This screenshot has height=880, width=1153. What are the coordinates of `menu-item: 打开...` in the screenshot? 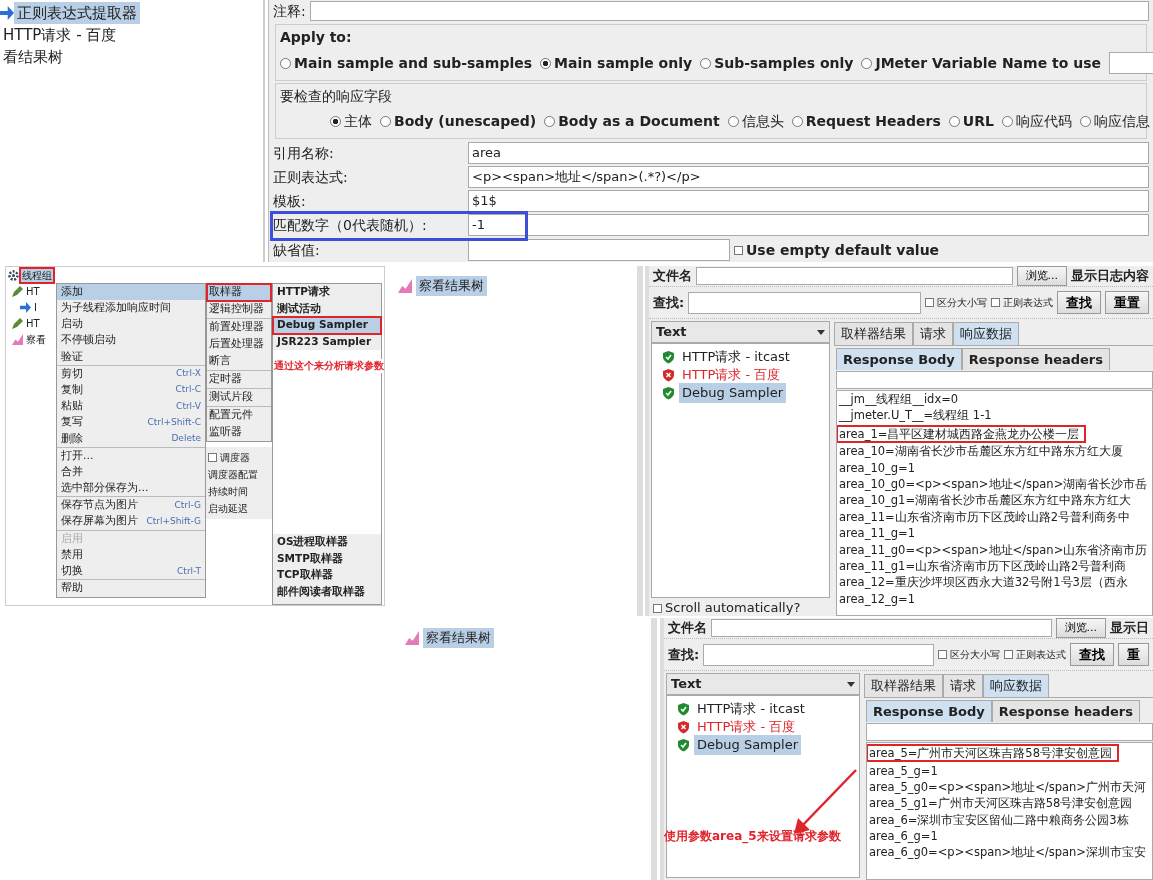 It's located at (131, 456).